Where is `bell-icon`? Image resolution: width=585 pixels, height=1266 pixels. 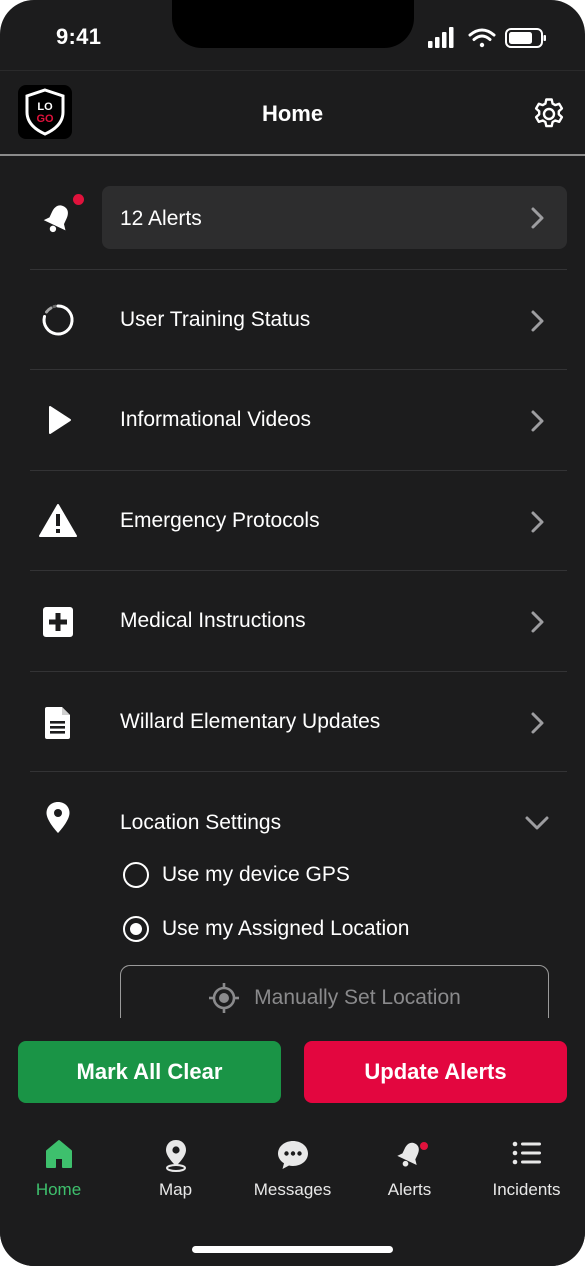
bell-icon is located at coordinates (409, 1155).